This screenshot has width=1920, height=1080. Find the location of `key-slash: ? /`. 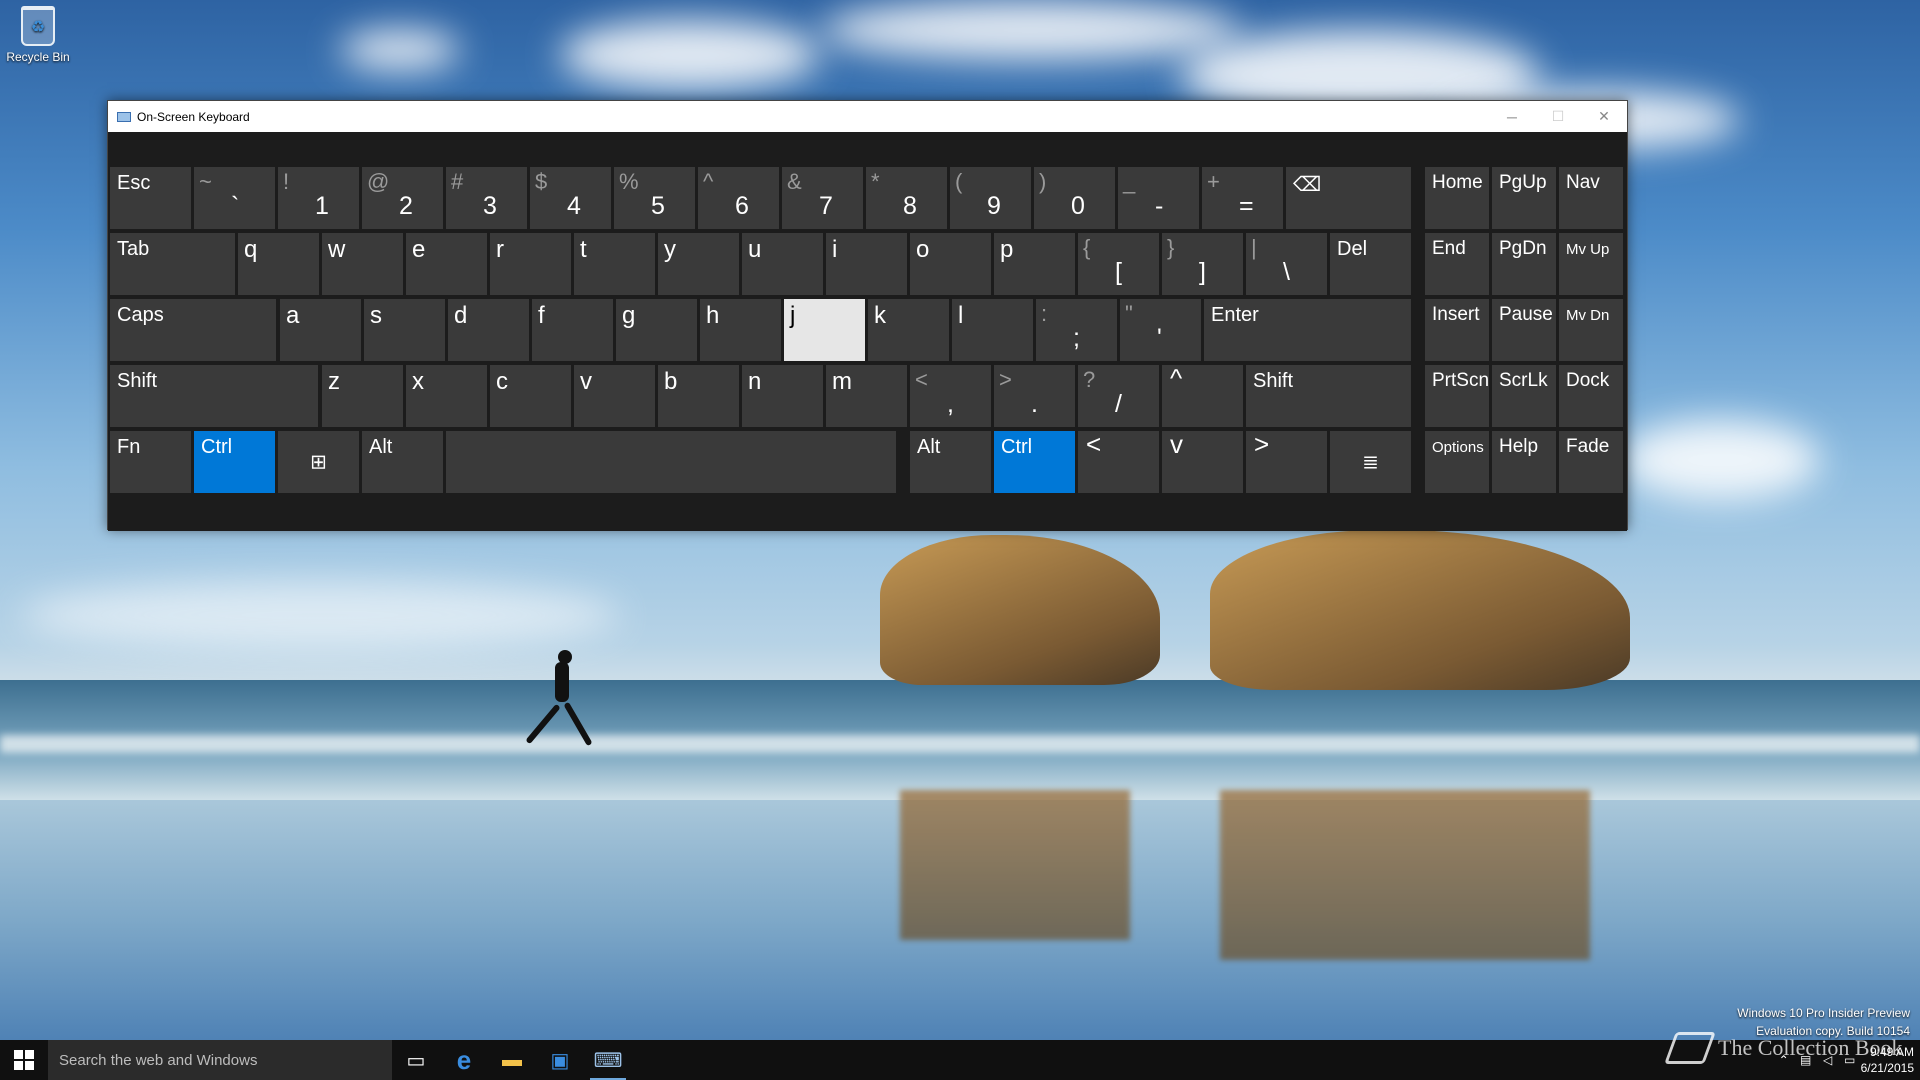

key-slash: ? / is located at coordinates (1118, 396).